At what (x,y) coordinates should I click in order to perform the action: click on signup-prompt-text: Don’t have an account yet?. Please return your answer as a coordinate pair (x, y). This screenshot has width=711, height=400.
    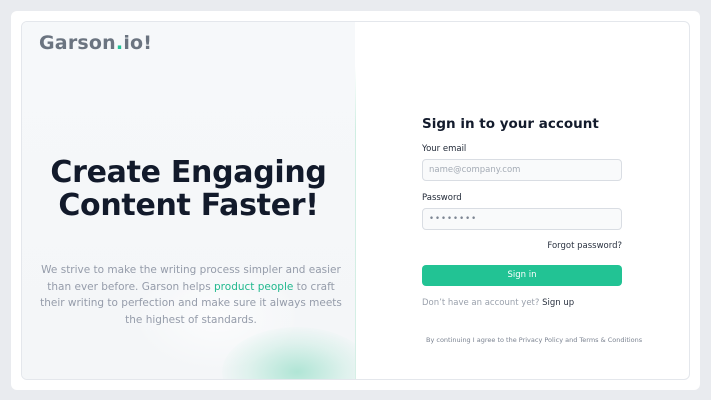
    Looking at the image, I should click on (482, 303).